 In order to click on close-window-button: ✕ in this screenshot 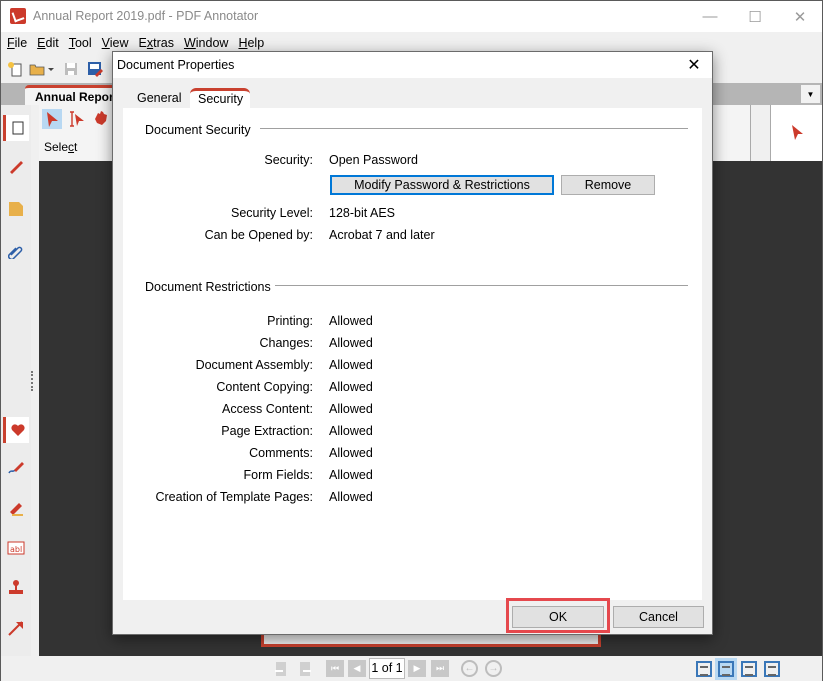, I will do `click(800, 16)`.